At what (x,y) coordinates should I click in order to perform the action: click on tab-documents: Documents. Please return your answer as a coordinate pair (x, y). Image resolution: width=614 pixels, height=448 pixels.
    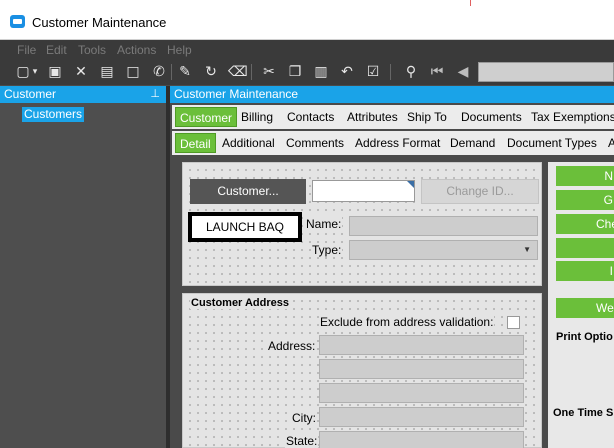
    Looking at the image, I should click on (491, 117).